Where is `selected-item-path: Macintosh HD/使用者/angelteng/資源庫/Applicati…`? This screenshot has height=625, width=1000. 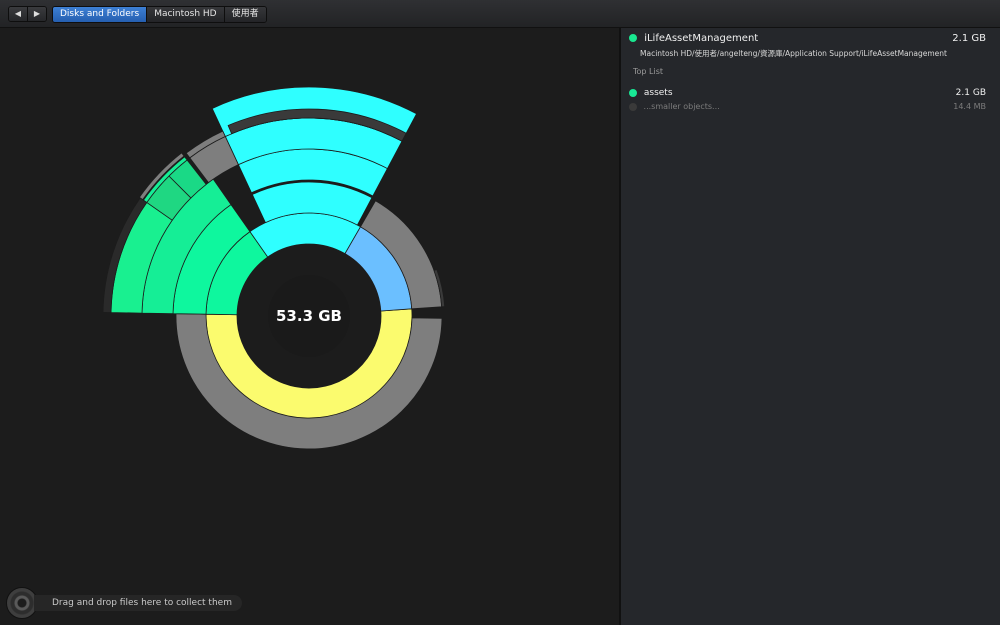 selected-item-path: Macintosh HD/使用者/angelteng/資源庫/Applicati… is located at coordinates (793, 53).